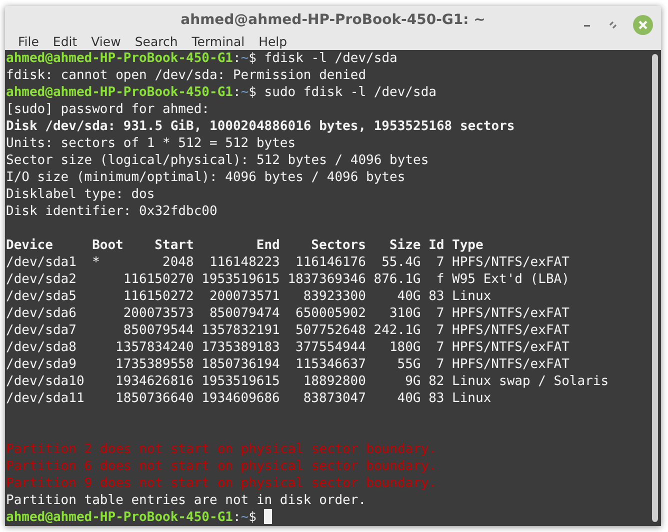 Image resolution: width=668 pixels, height=532 pixels. I want to click on table-cell-text: 200073573, so click(158, 313).